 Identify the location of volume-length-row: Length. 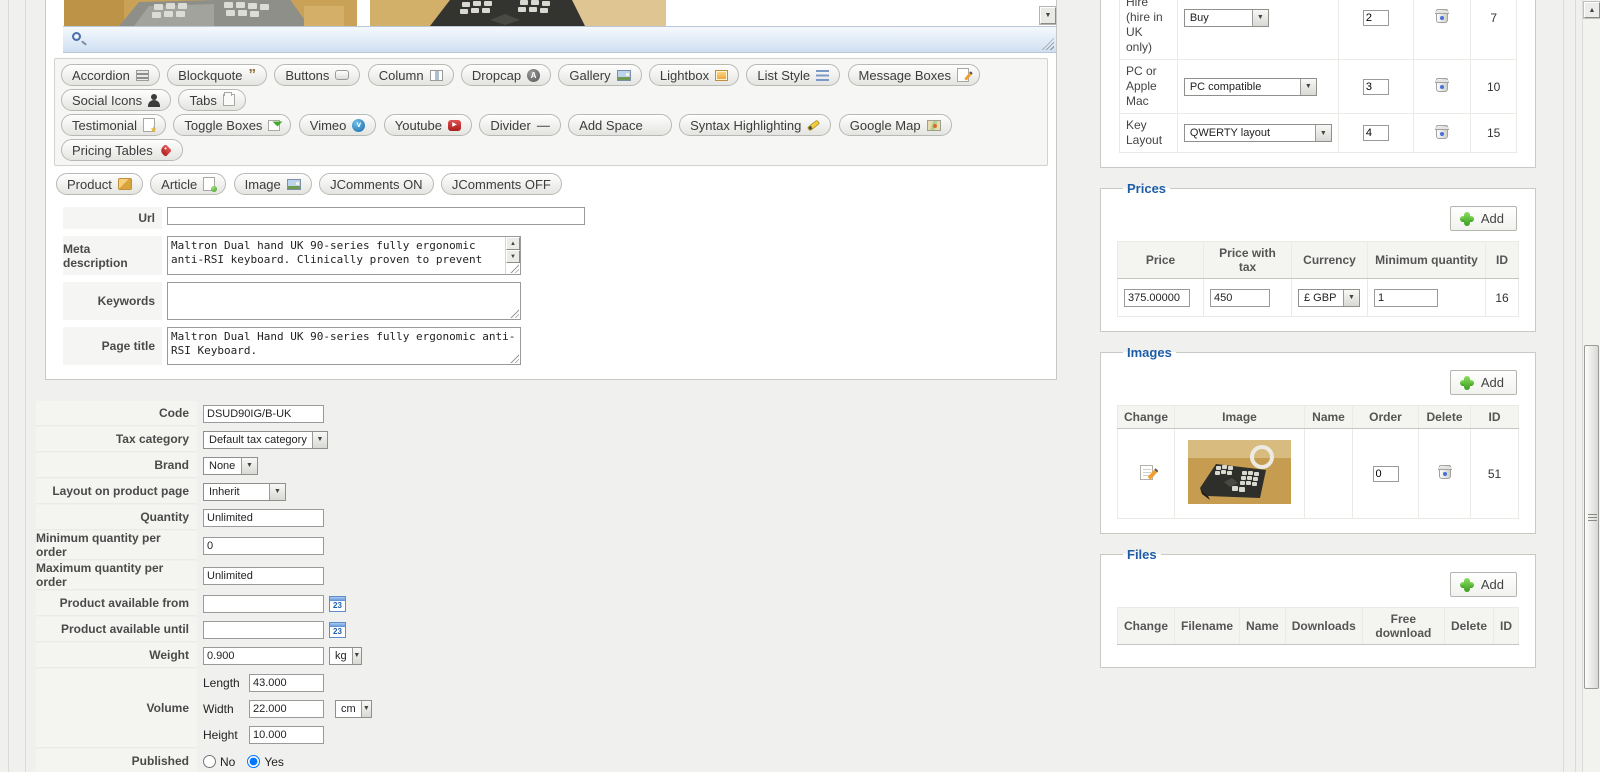
(263, 683).